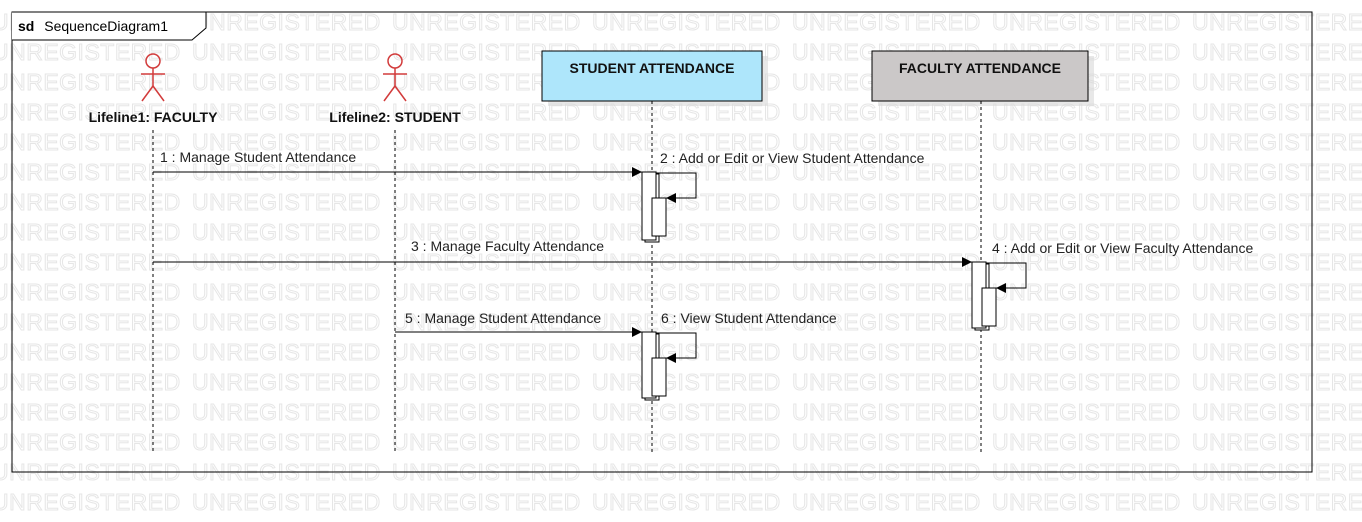  I want to click on message-label: 5 : Manage Student Attendance, so click(503, 318).